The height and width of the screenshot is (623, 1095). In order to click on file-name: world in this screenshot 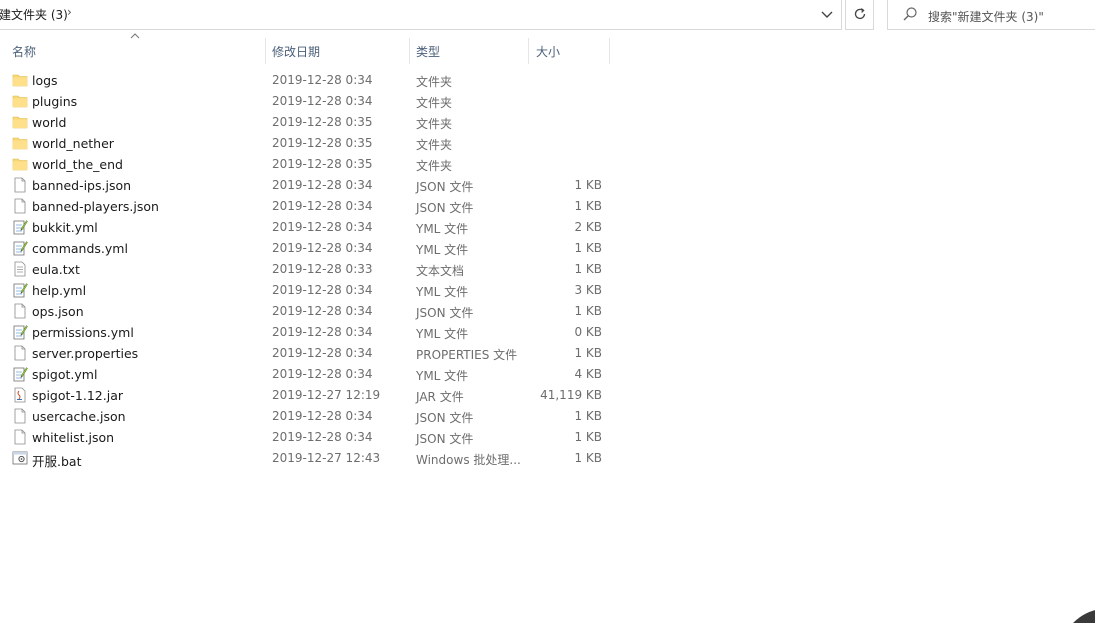, I will do `click(49, 122)`.